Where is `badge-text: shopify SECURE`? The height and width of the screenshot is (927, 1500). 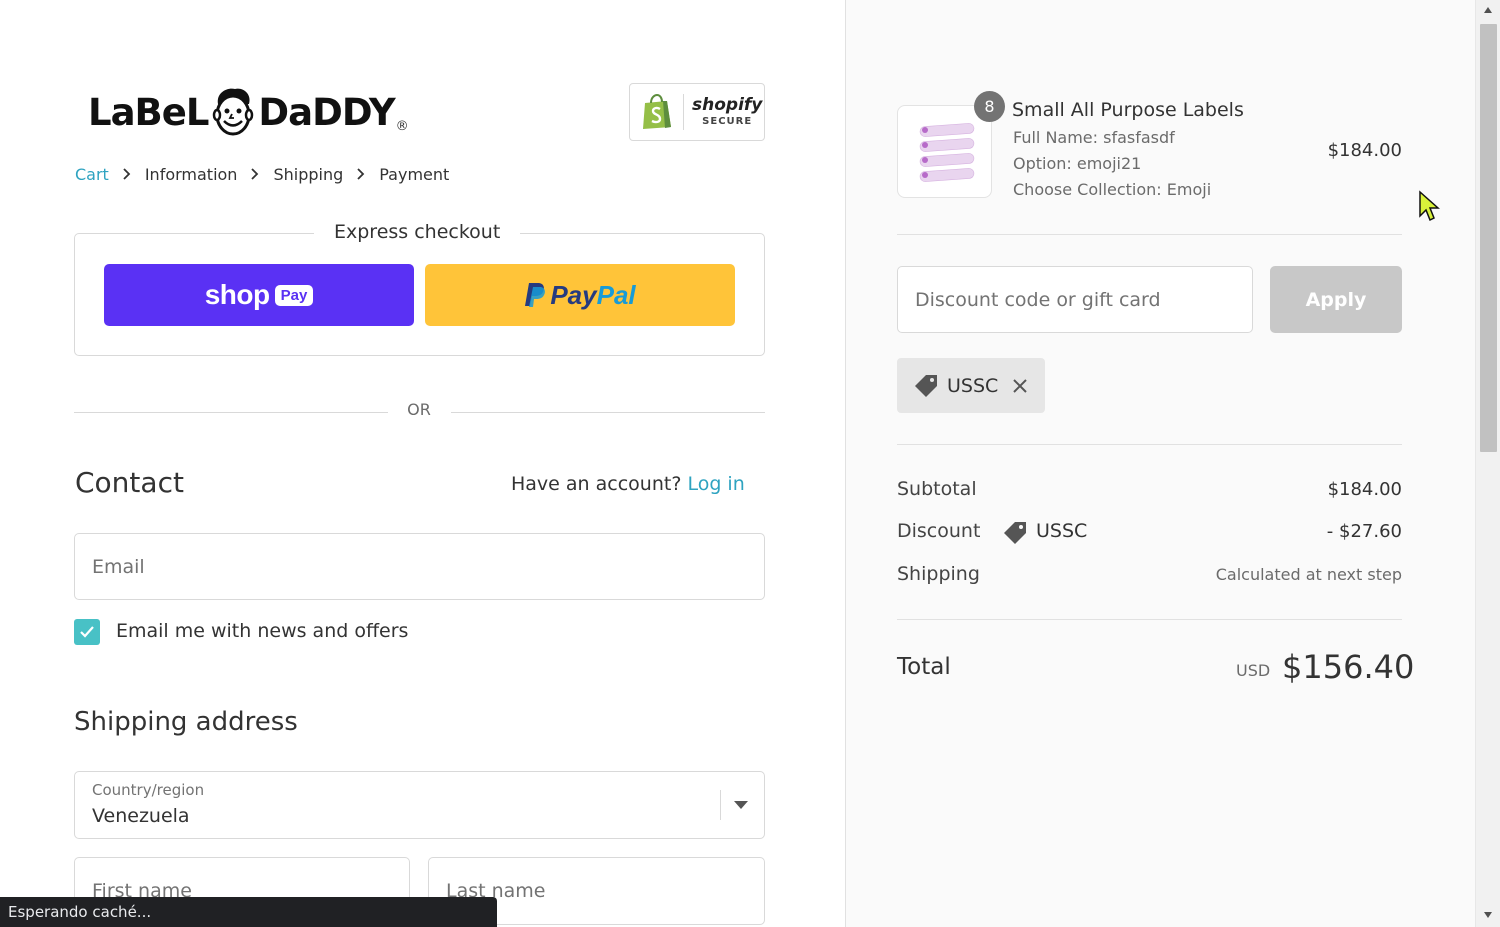
badge-text: shopify SECURE is located at coordinates (727, 112).